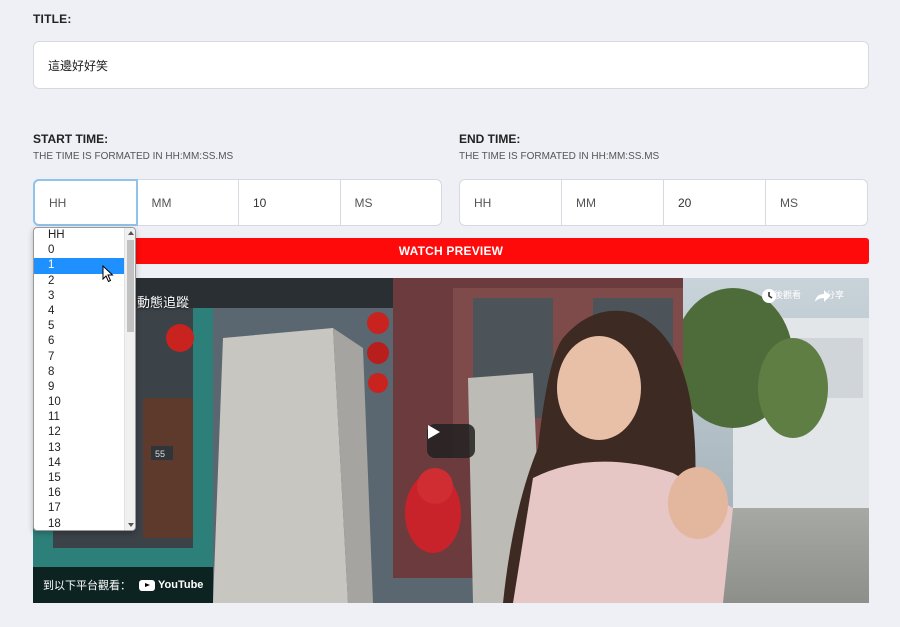  I want to click on dropdown-option: 14, so click(79, 463).